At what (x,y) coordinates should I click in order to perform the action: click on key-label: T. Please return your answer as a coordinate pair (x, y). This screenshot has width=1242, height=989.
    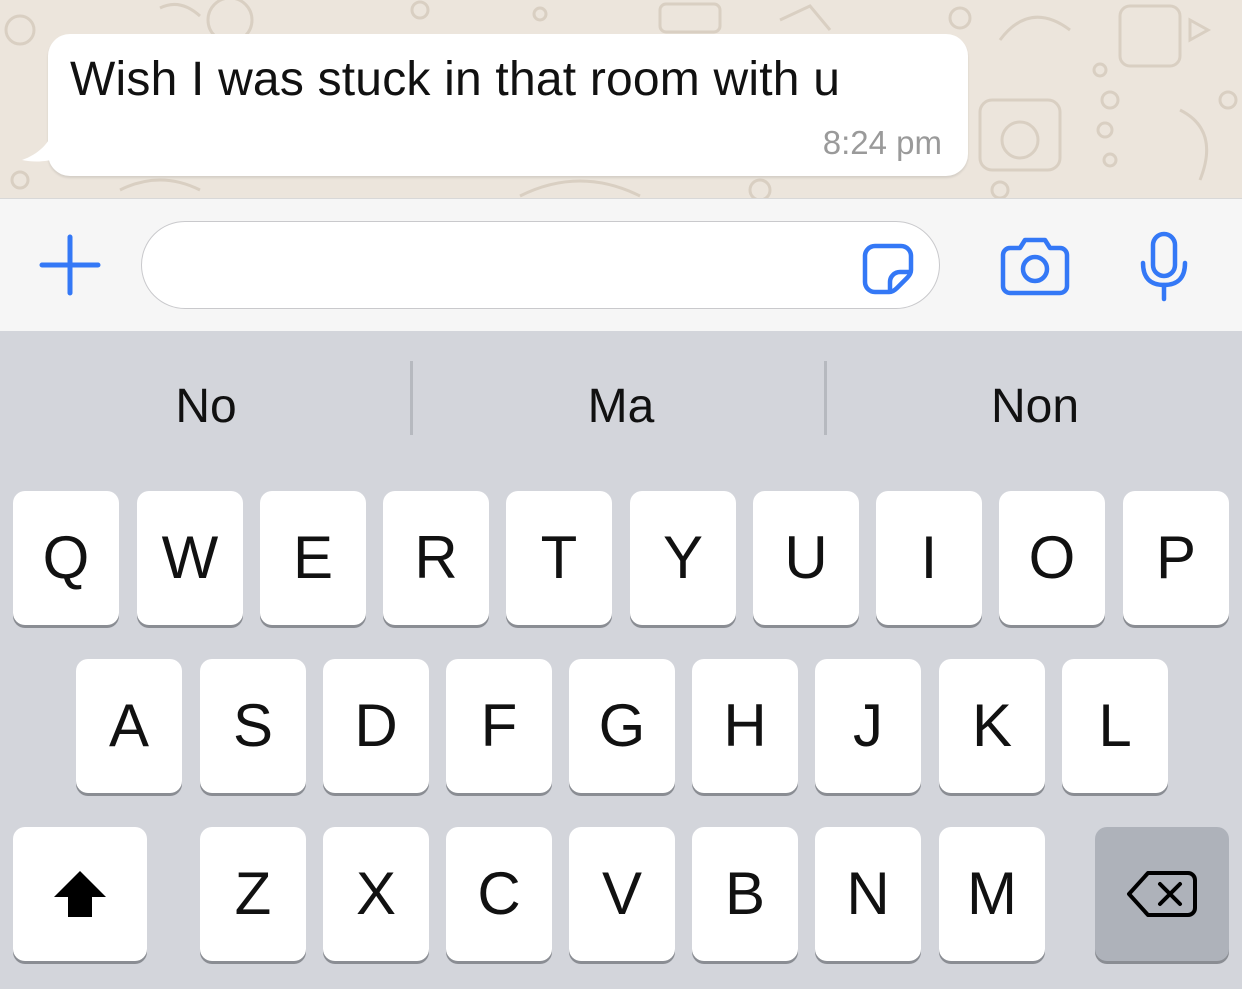
    Looking at the image, I should click on (559, 557).